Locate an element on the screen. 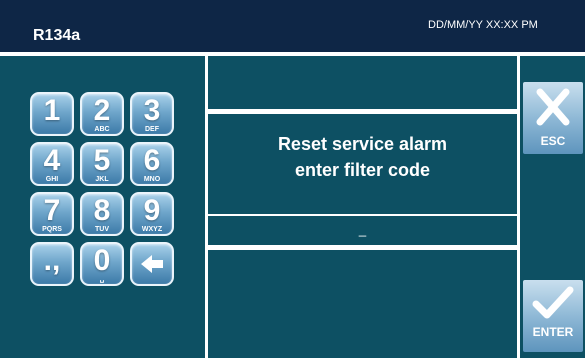 This screenshot has height=358, width=585. key-3: 3 DEF is located at coordinates (152, 114).